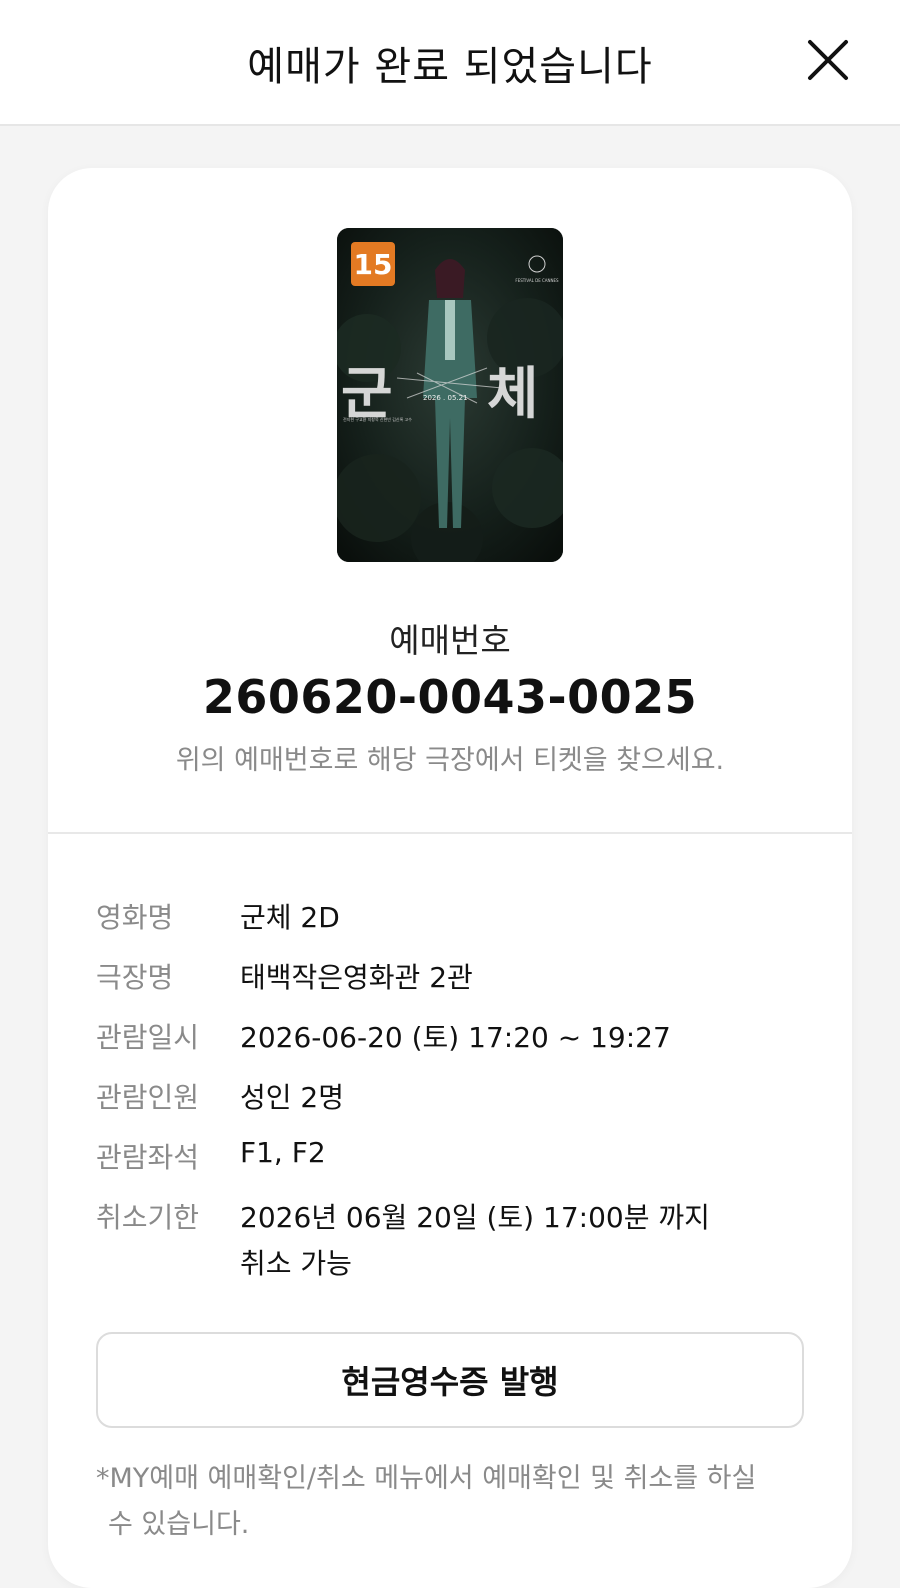 The width and height of the screenshot is (900, 1588). Describe the element at coordinates (450, 760) in the screenshot. I see `booking-hint: 위의 예매번호로 해당 극장에서 티켓을 찾으세요.` at that location.